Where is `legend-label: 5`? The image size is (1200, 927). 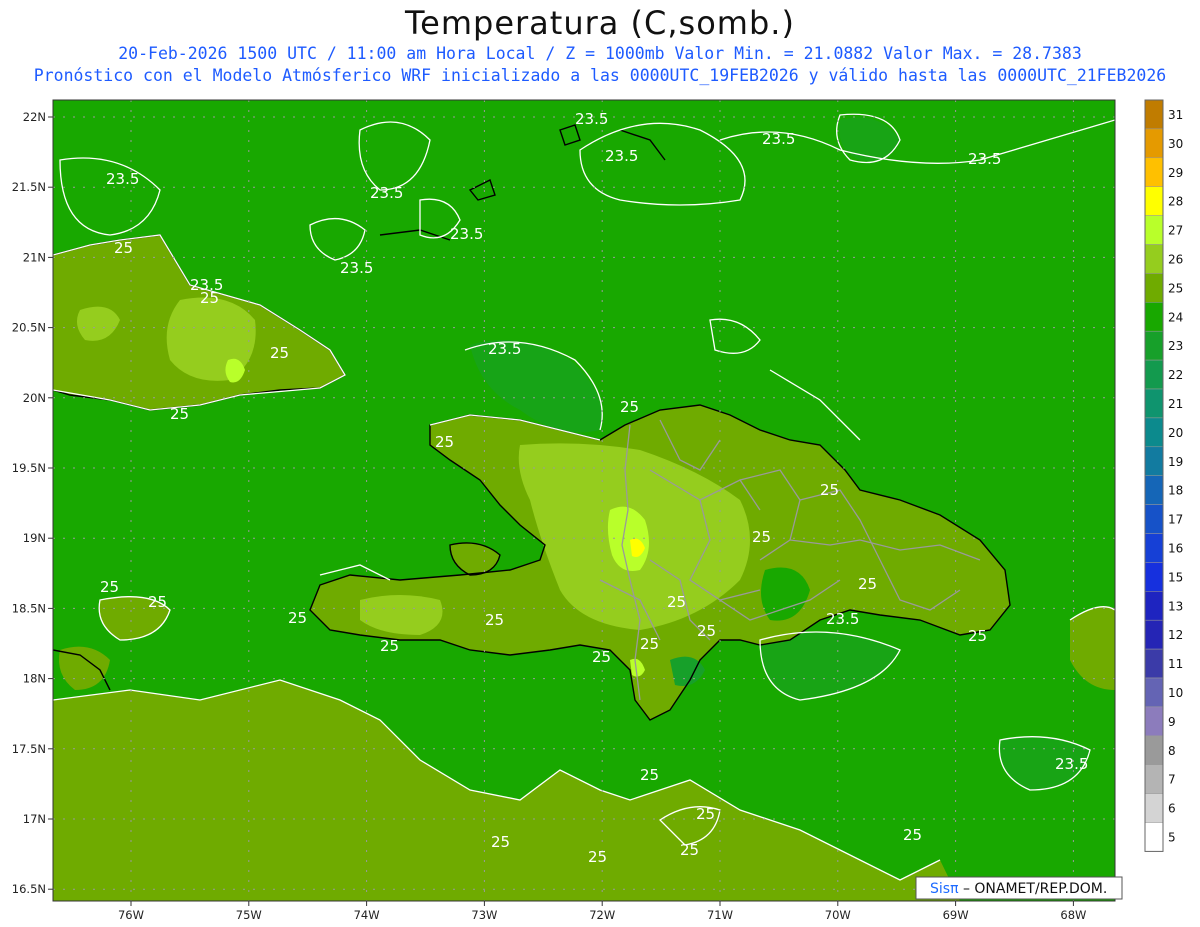 legend-label: 5 is located at coordinates (1172, 838).